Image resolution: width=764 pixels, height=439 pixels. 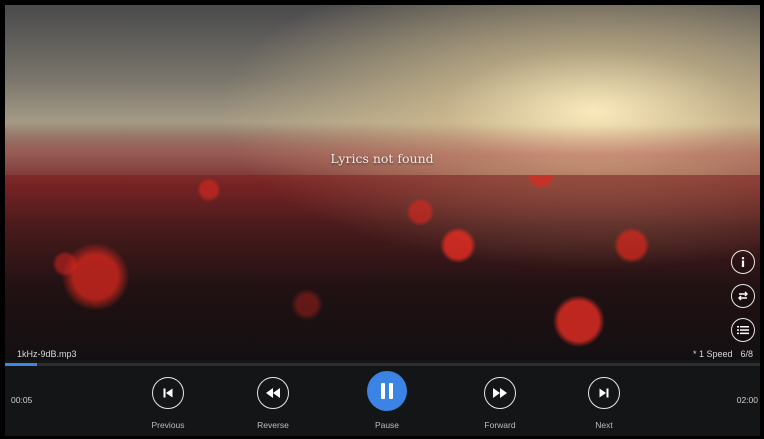 What do you see at coordinates (746, 354) in the screenshot?
I see `queue-position: 6/8` at bounding box center [746, 354].